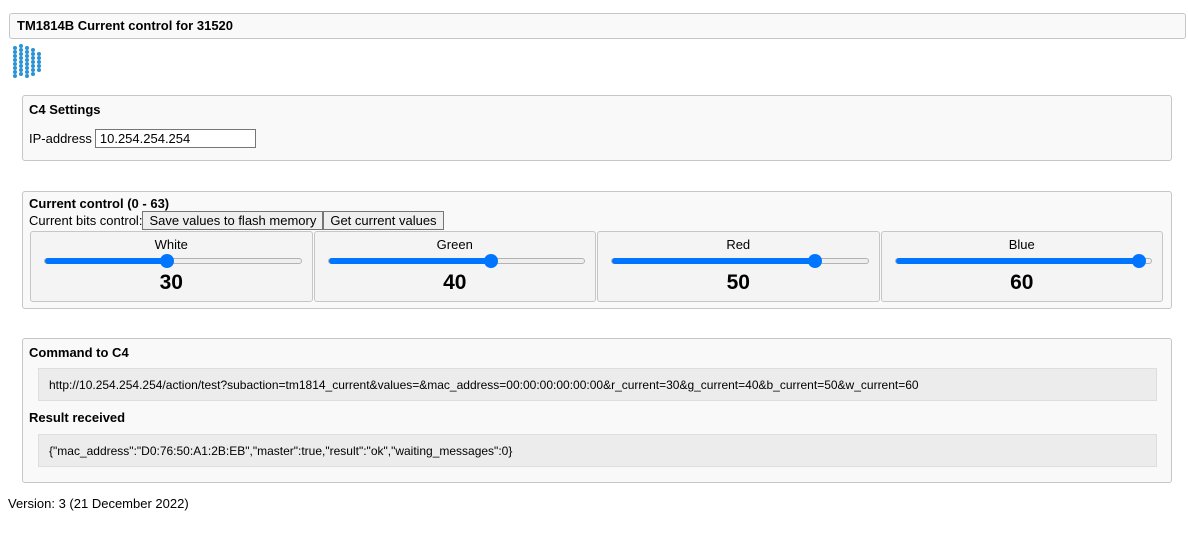  Describe the element at coordinates (383, 220) in the screenshot. I see `get-current-values-button: Get current values` at that location.